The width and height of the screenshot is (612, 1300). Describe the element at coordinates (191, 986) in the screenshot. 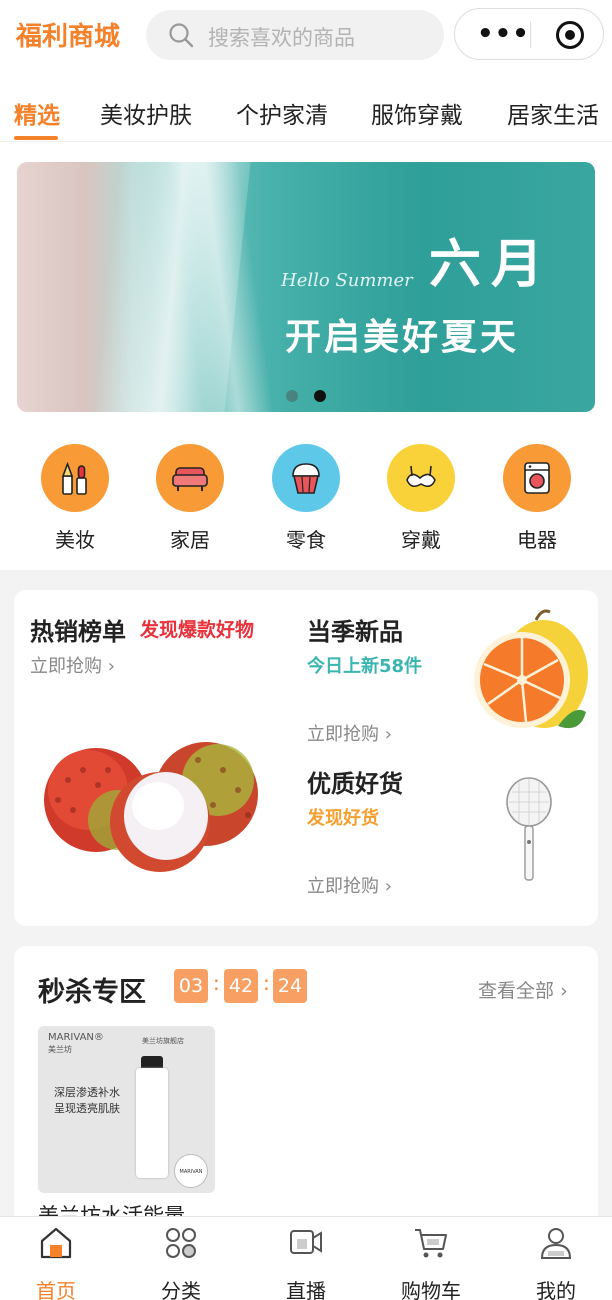

I see `countdown-hours: 03` at that location.